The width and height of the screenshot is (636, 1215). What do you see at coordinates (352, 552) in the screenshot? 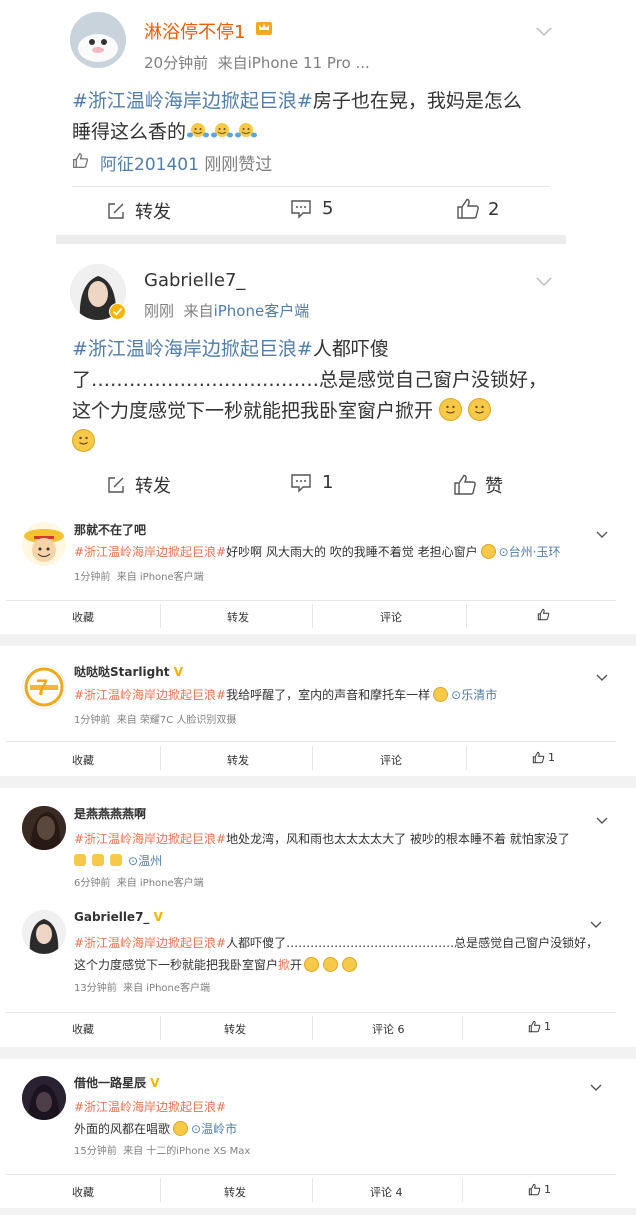
I see `post-text-line: 好吵啊 风大雨大的 吹的我睡不着觉 老担心窗户` at bounding box center [352, 552].